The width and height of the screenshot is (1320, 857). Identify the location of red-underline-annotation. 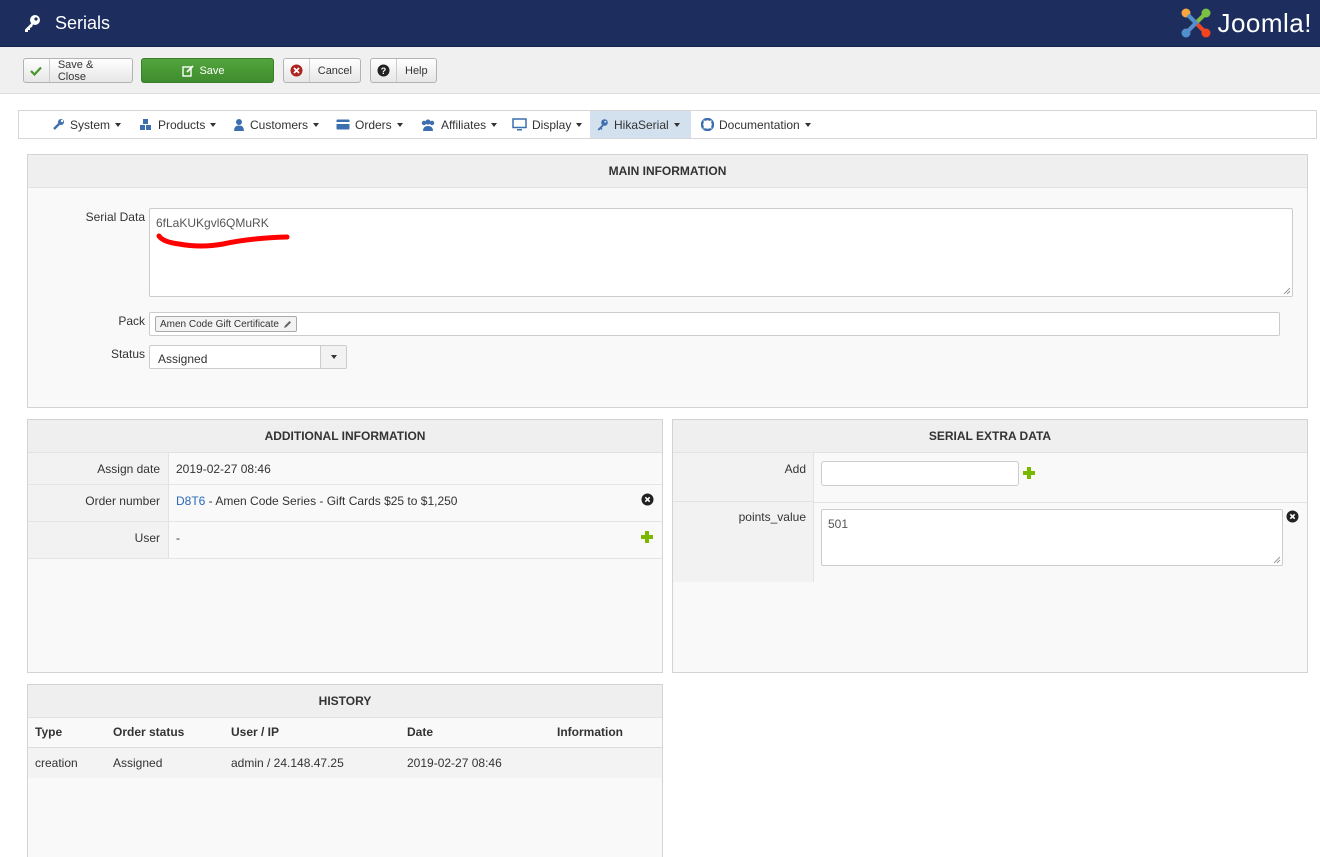
(223, 241).